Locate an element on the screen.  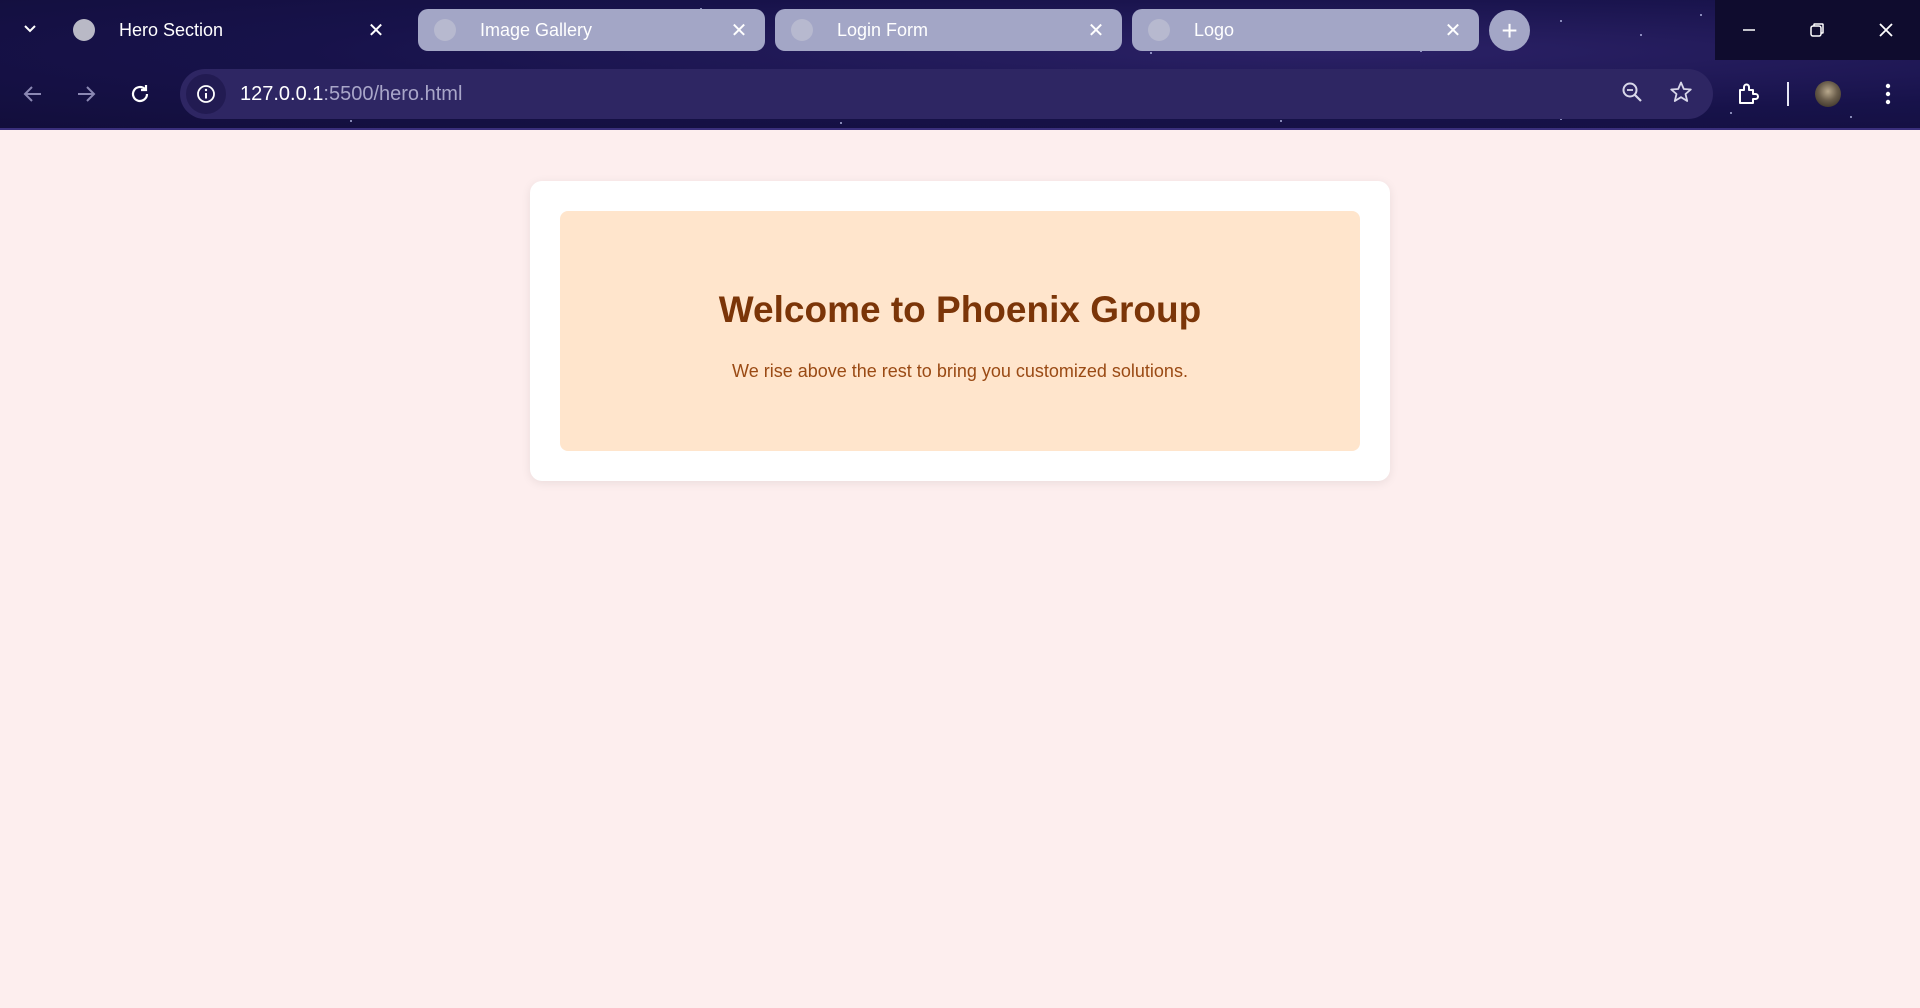
tab-logo: Logo ✕ is located at coordinates (1305, 30).